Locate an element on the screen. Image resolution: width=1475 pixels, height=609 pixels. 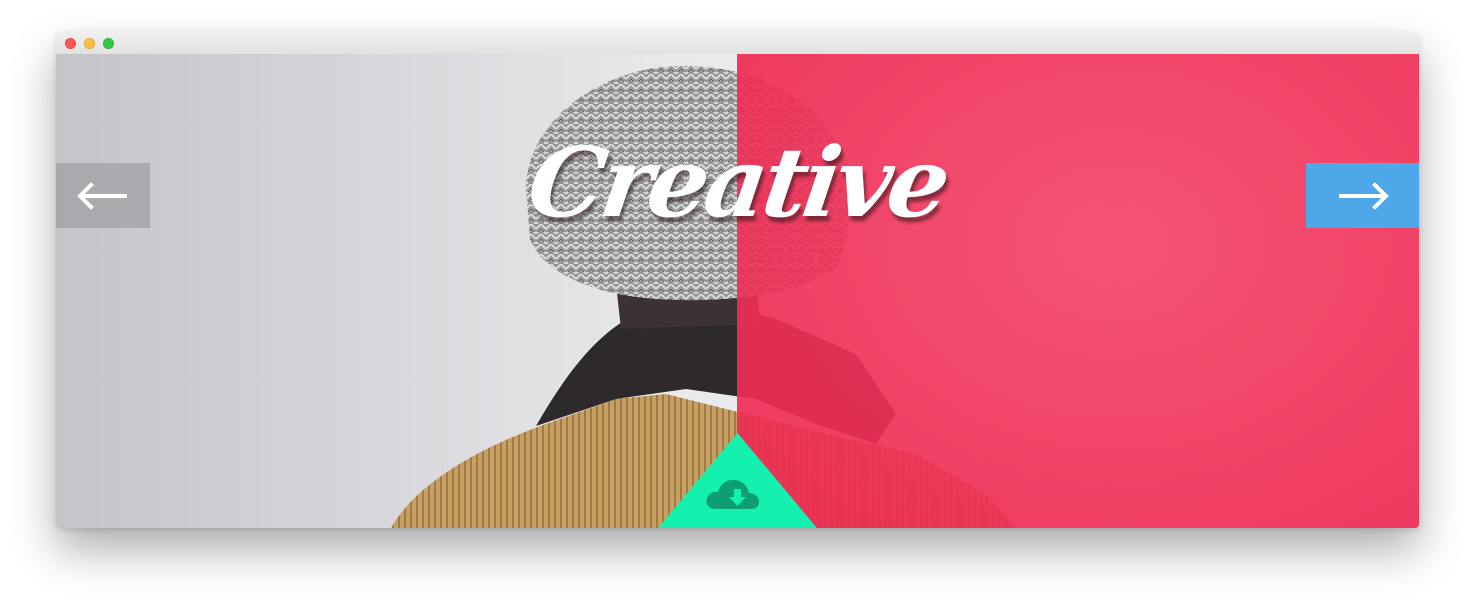
arrow-right-icon is located at coordinates (1363, 195).